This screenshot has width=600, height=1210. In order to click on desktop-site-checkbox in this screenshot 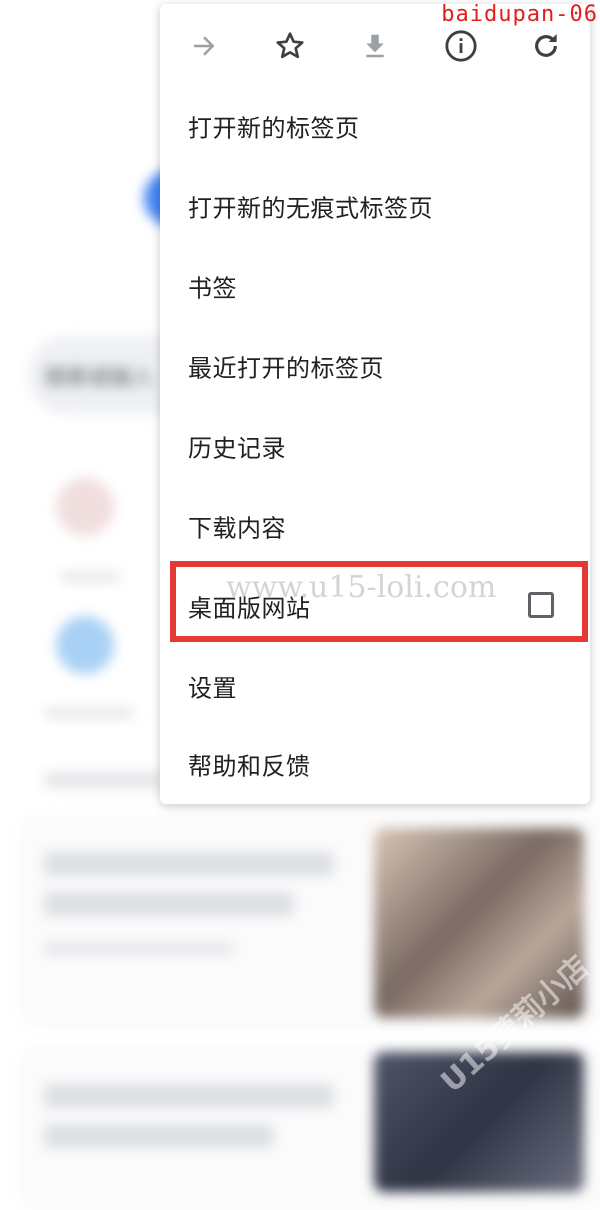, I will do `click(541, 605)`.